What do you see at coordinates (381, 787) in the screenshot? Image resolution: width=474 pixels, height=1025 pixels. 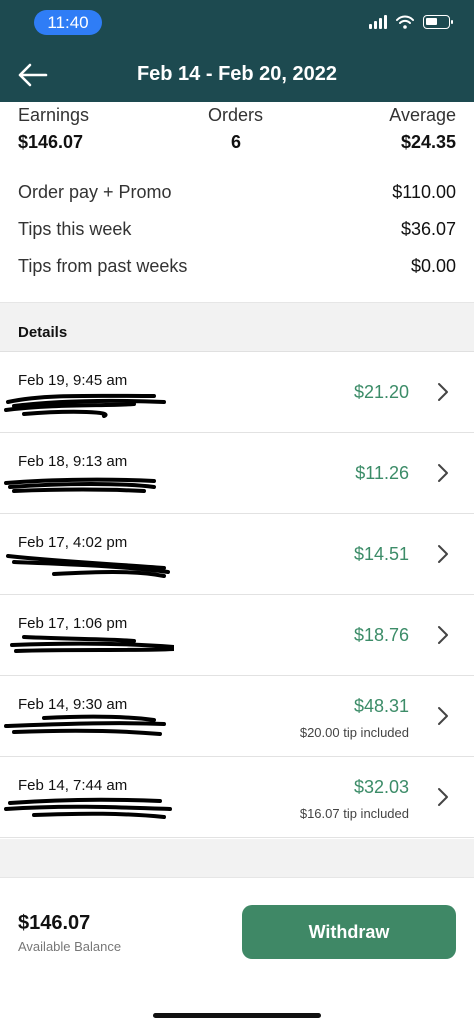 I see `order-amount: $32.03` at bounding box center [381, 787].